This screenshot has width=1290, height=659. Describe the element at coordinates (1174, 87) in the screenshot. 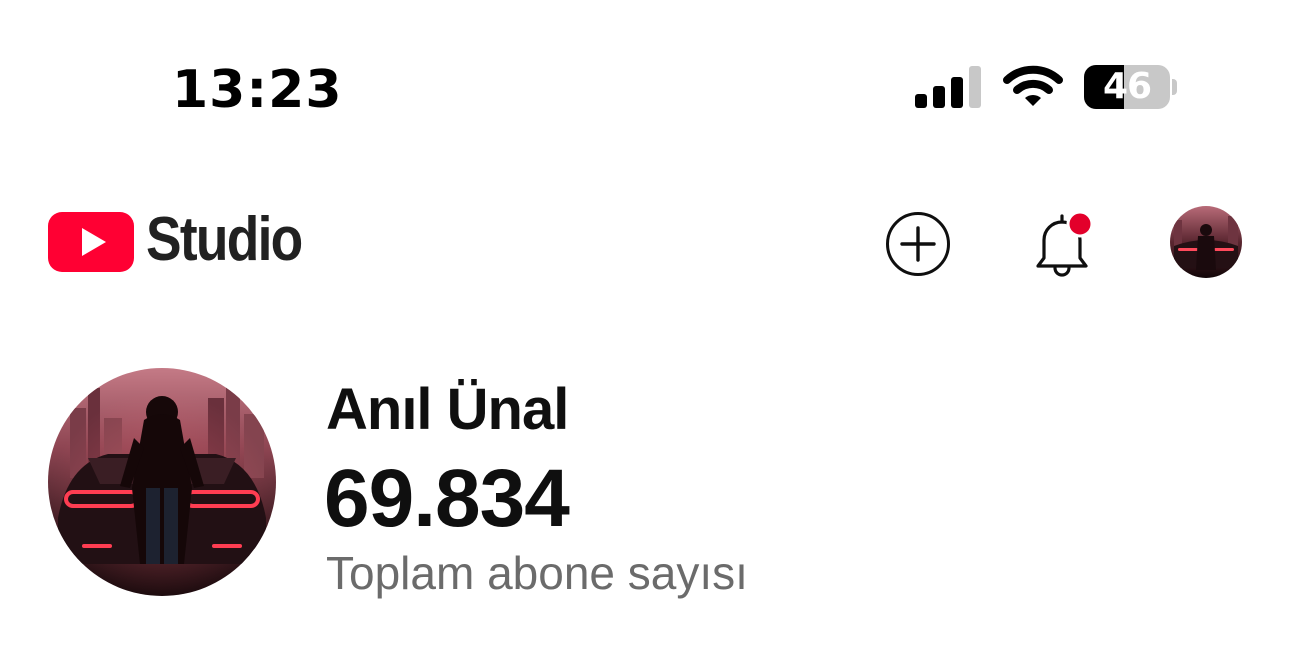

I see `battery-tip` at that location.